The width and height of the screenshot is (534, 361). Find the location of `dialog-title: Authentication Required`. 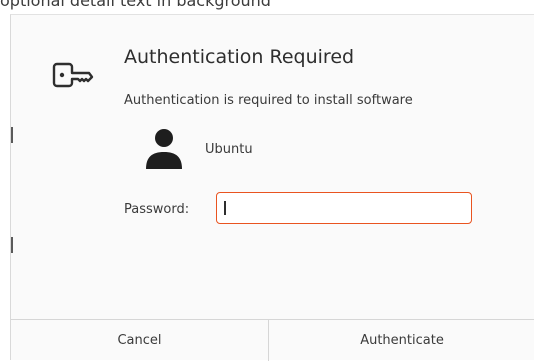

dialog-title: Authentication Required is located at coordinates (239, 57).